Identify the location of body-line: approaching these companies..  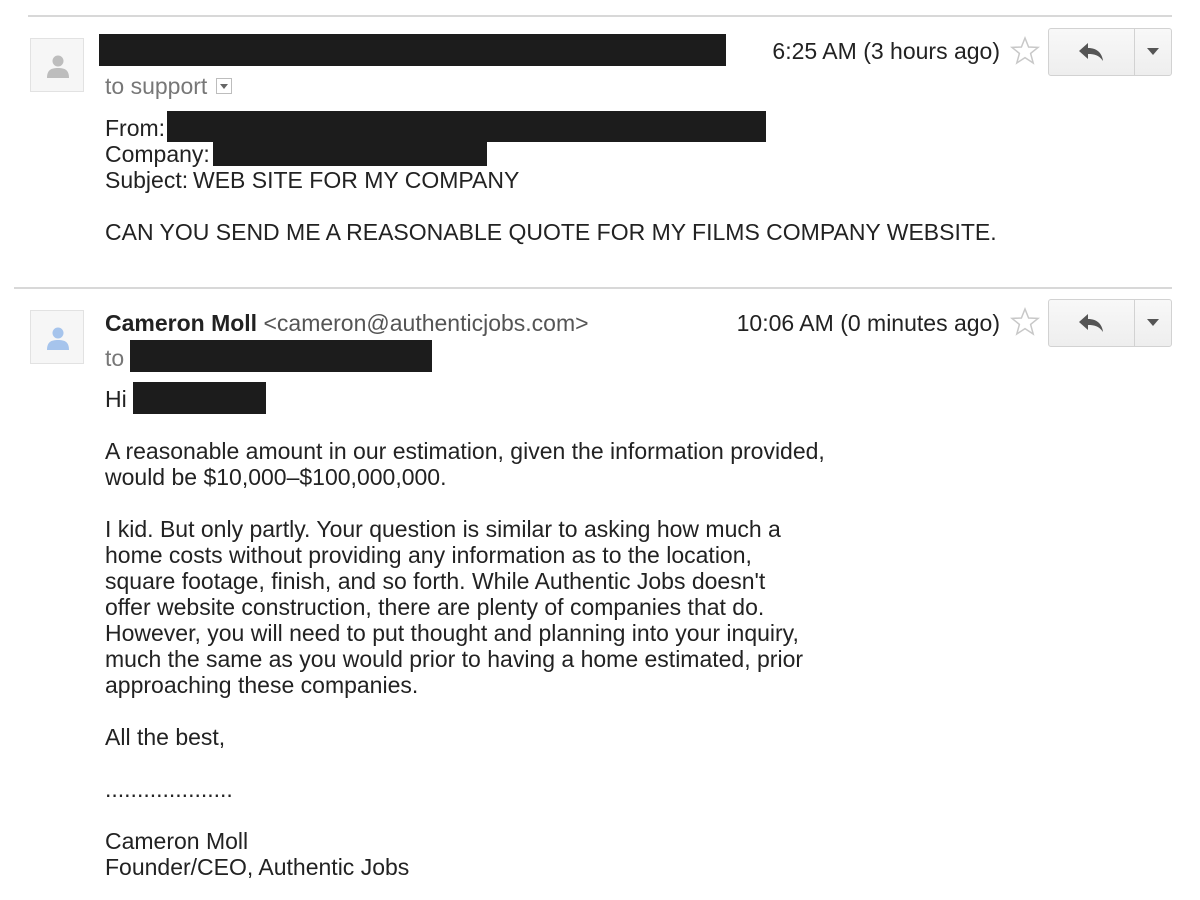
(262, 685).